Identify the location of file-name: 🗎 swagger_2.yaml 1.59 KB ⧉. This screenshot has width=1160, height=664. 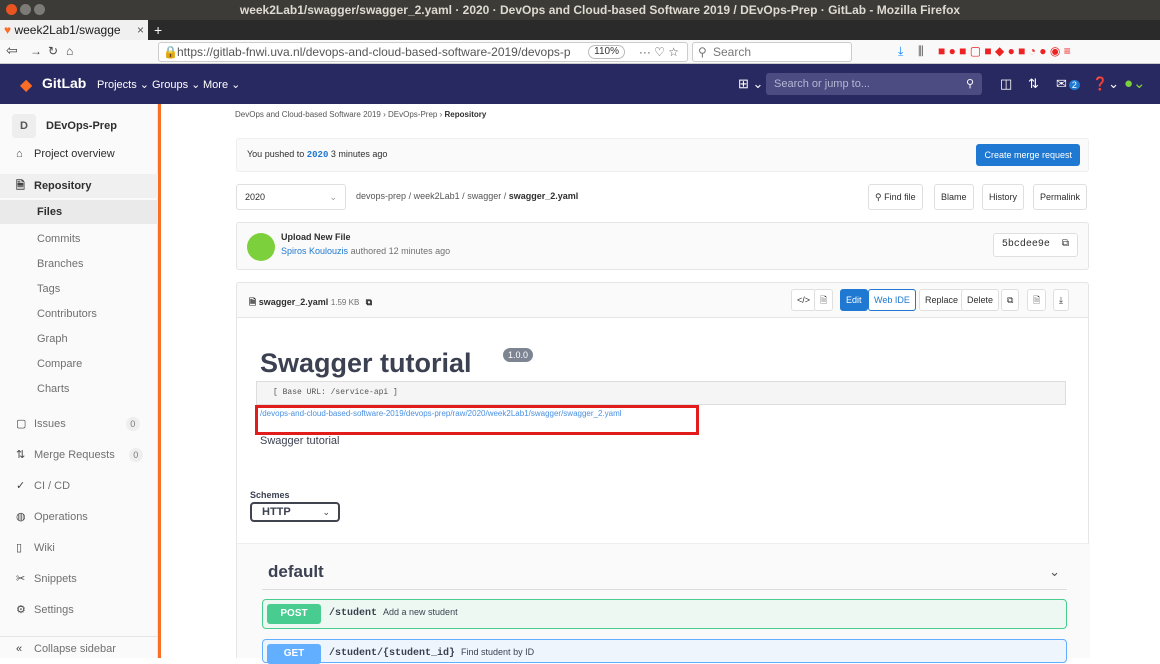
(310, 303).